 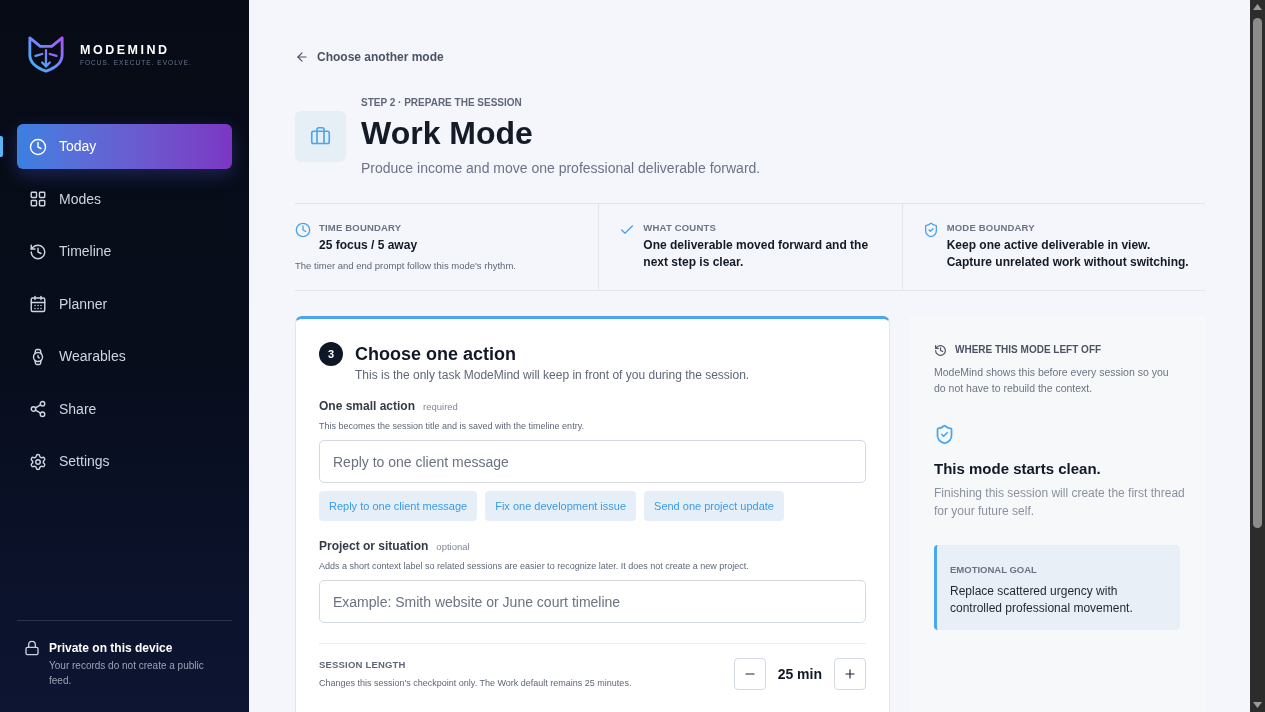 What do you see at coordinates (1257, 7) in the screenshot?
I see `scroll-up-icon` at bounding box center [1257, 7].